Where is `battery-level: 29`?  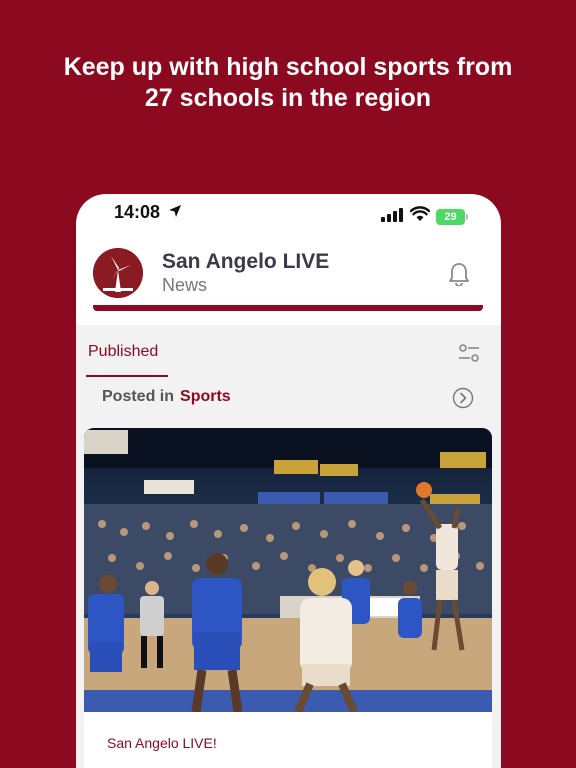
battery-level: 29 is located at coordinates (450, 217).